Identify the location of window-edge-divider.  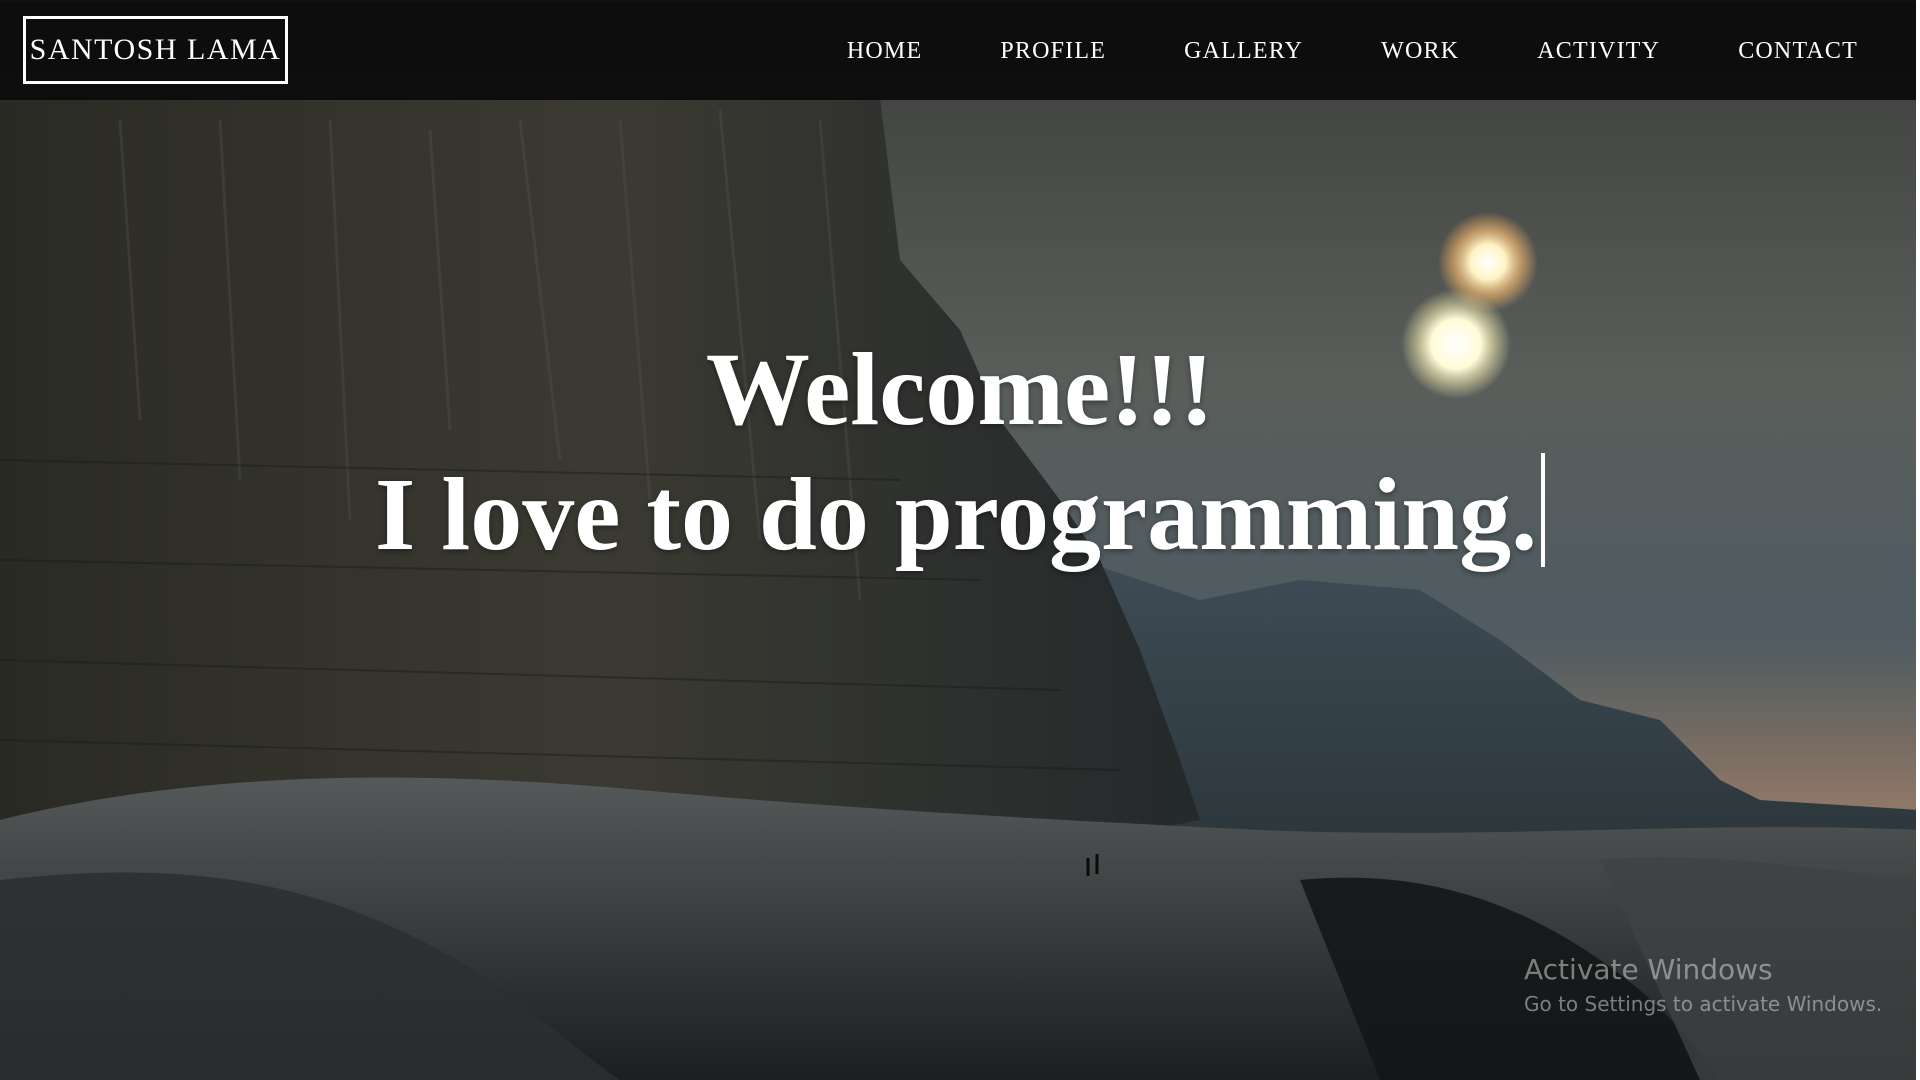
(1918, 540).